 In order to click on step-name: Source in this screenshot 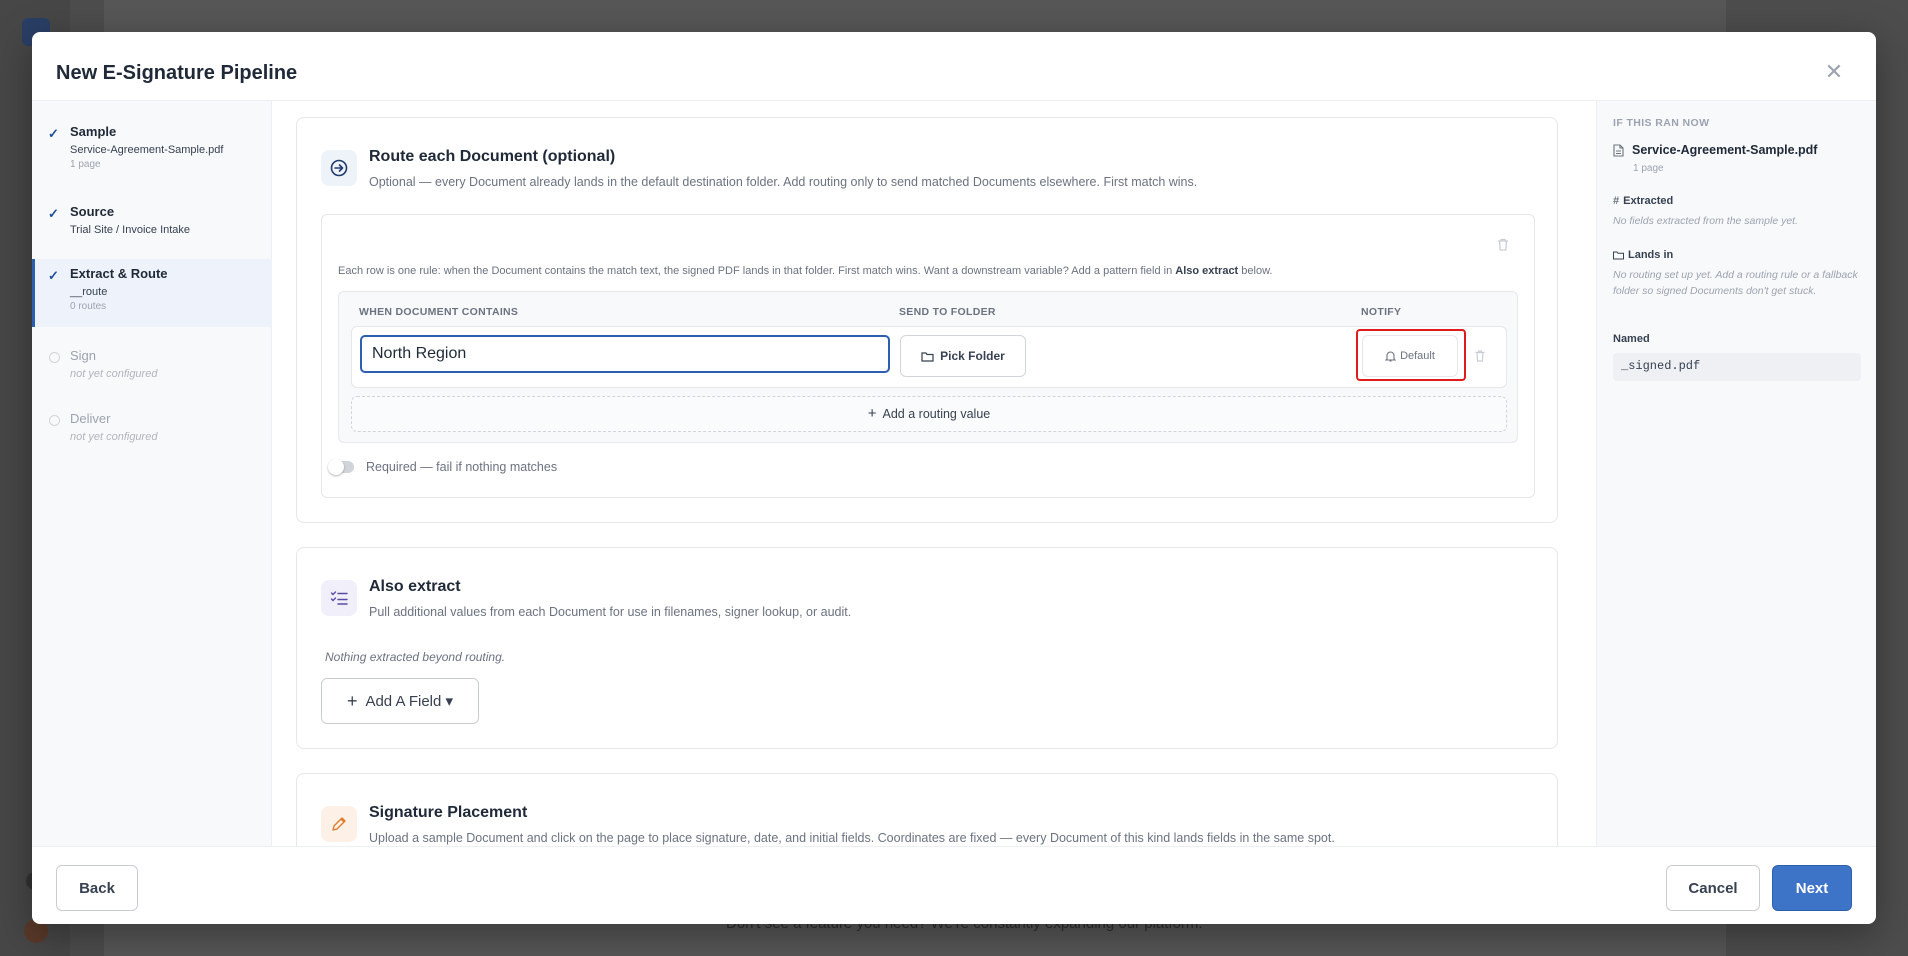, I will do `click(92, 211)`.